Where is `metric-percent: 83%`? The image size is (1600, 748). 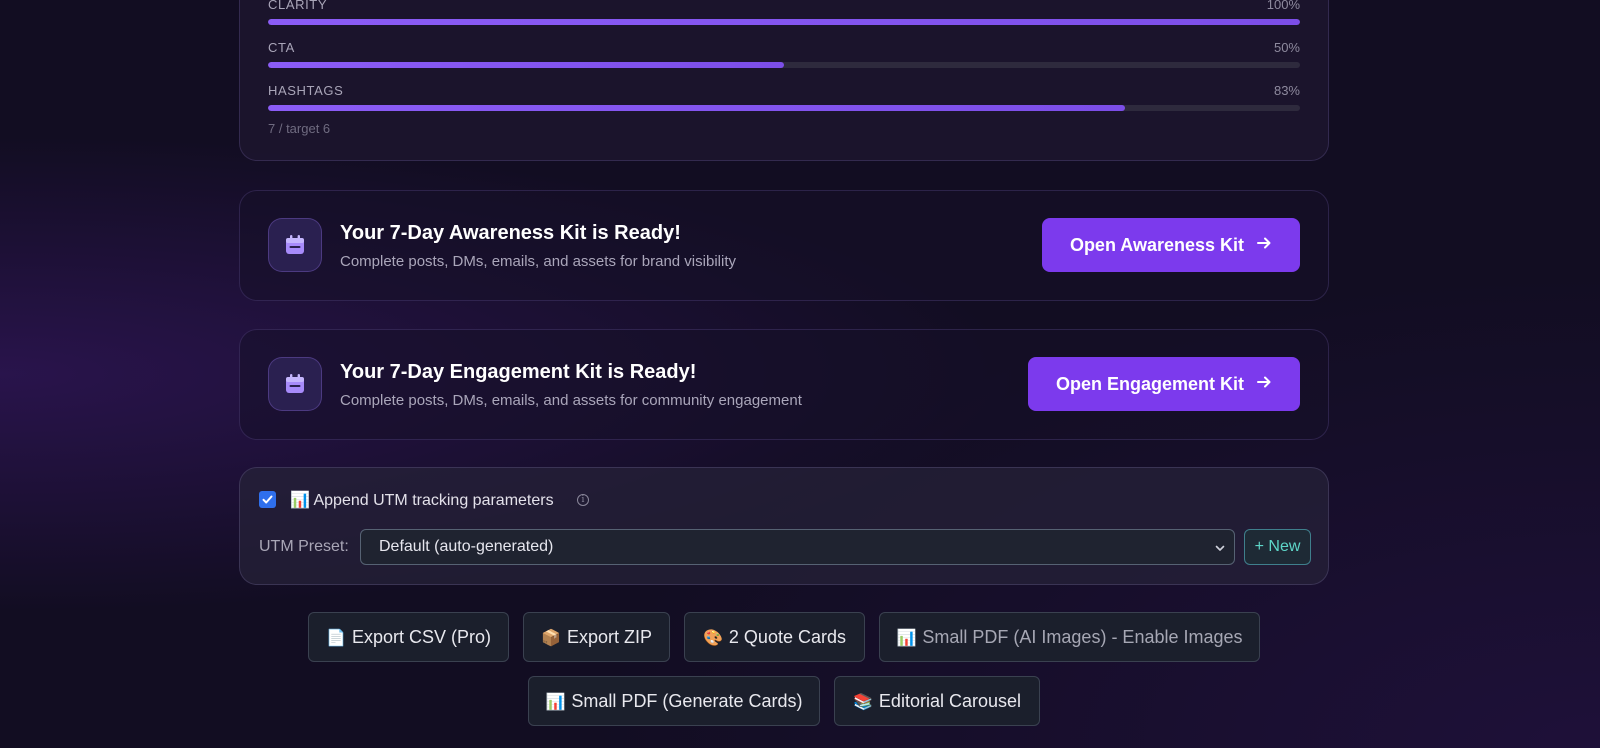
metric-percent: 83% is located at coordinates (1286, 90).